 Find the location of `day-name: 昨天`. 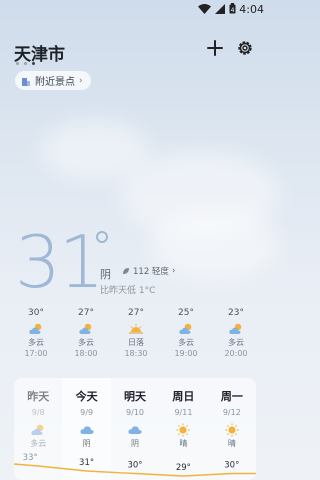

day-name: 昨天 is located at coordinates (38, 396).